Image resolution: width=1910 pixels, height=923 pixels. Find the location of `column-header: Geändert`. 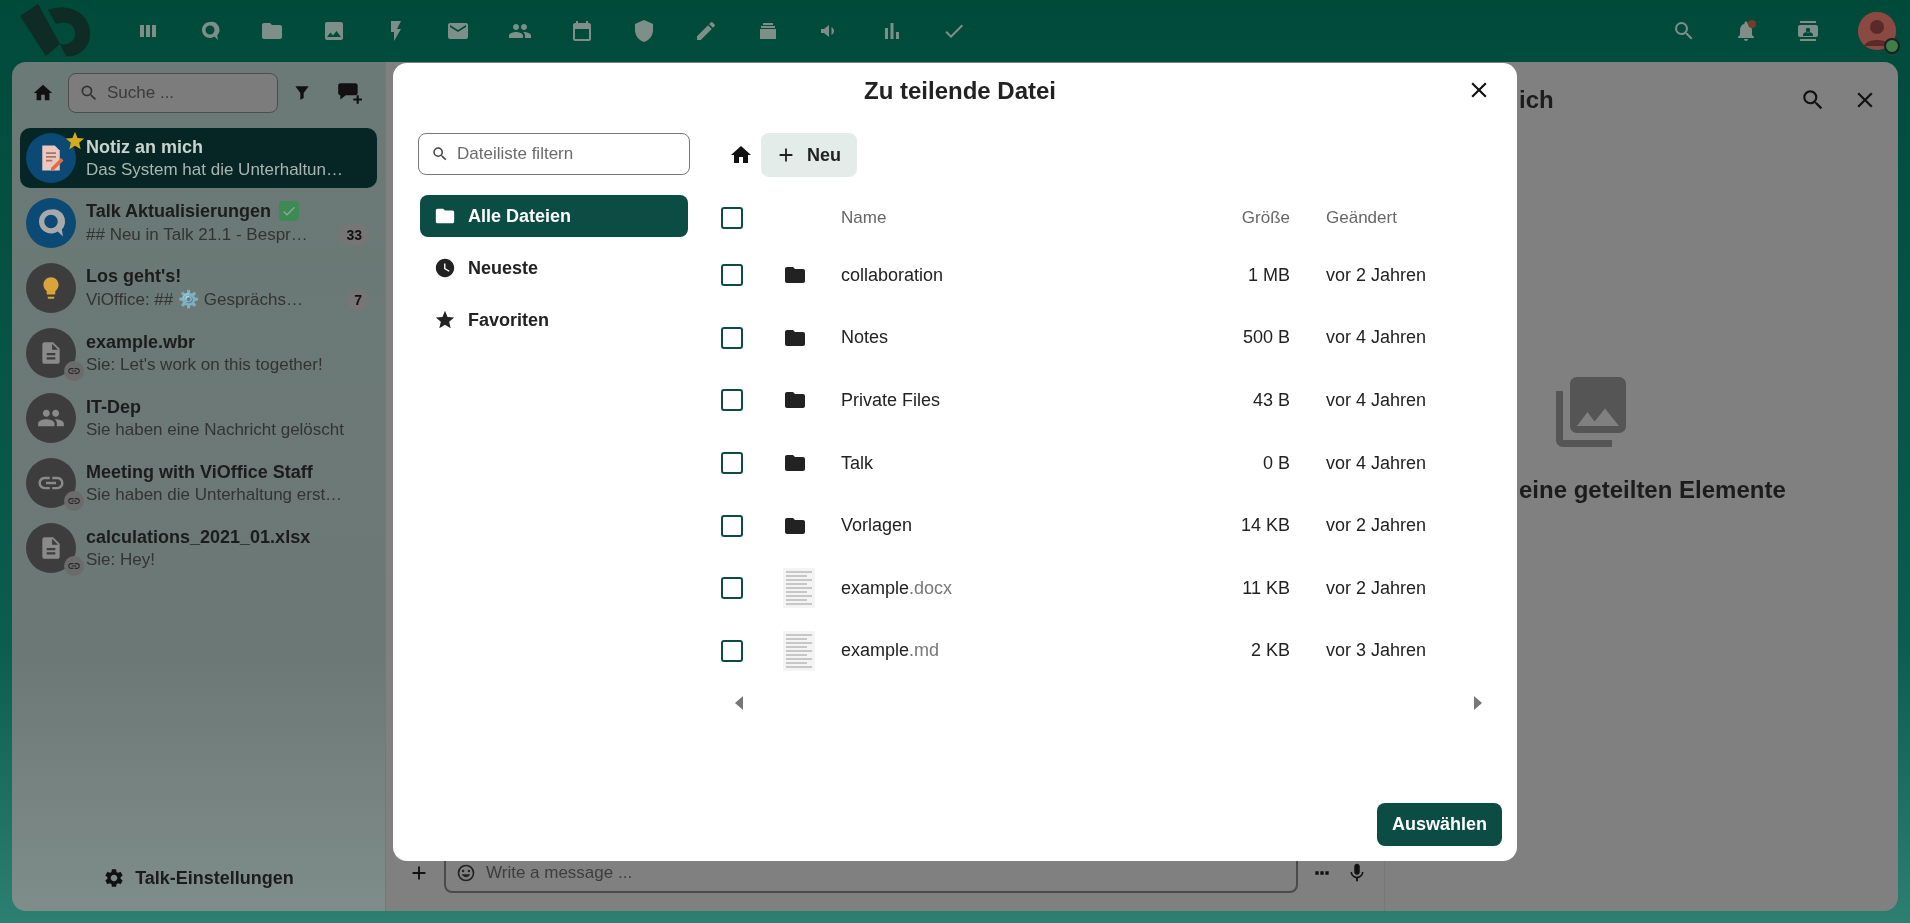

column-header: Geändert is located at coordinates (1361, 218).